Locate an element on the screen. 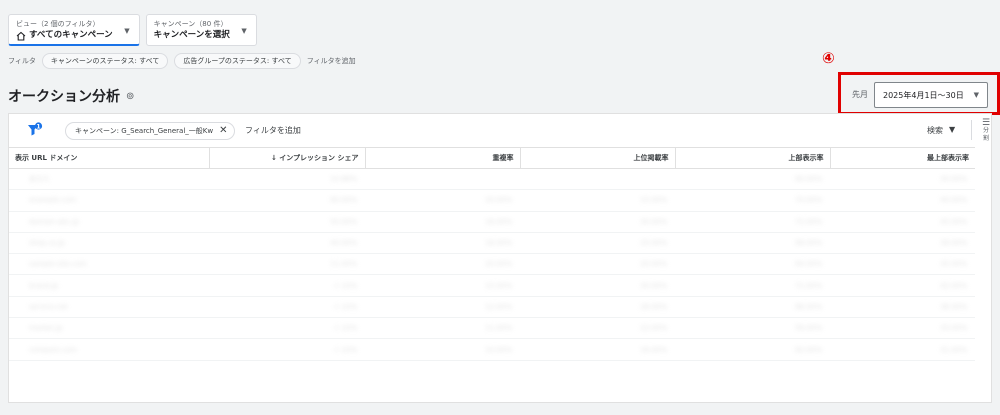 The height and width of the screenshot is (415, 1000). toolbar-divider is located at coordinates (971, 130).